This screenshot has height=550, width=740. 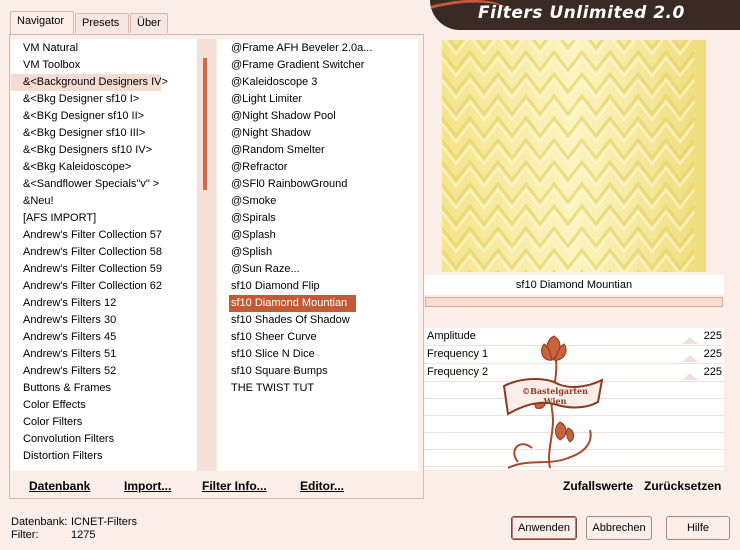 What do you see at coordinates (71, 167) in the screenshot?
I see `category-item: &<Bkg Kaleidoscope>` at bounding box center [71, 167].